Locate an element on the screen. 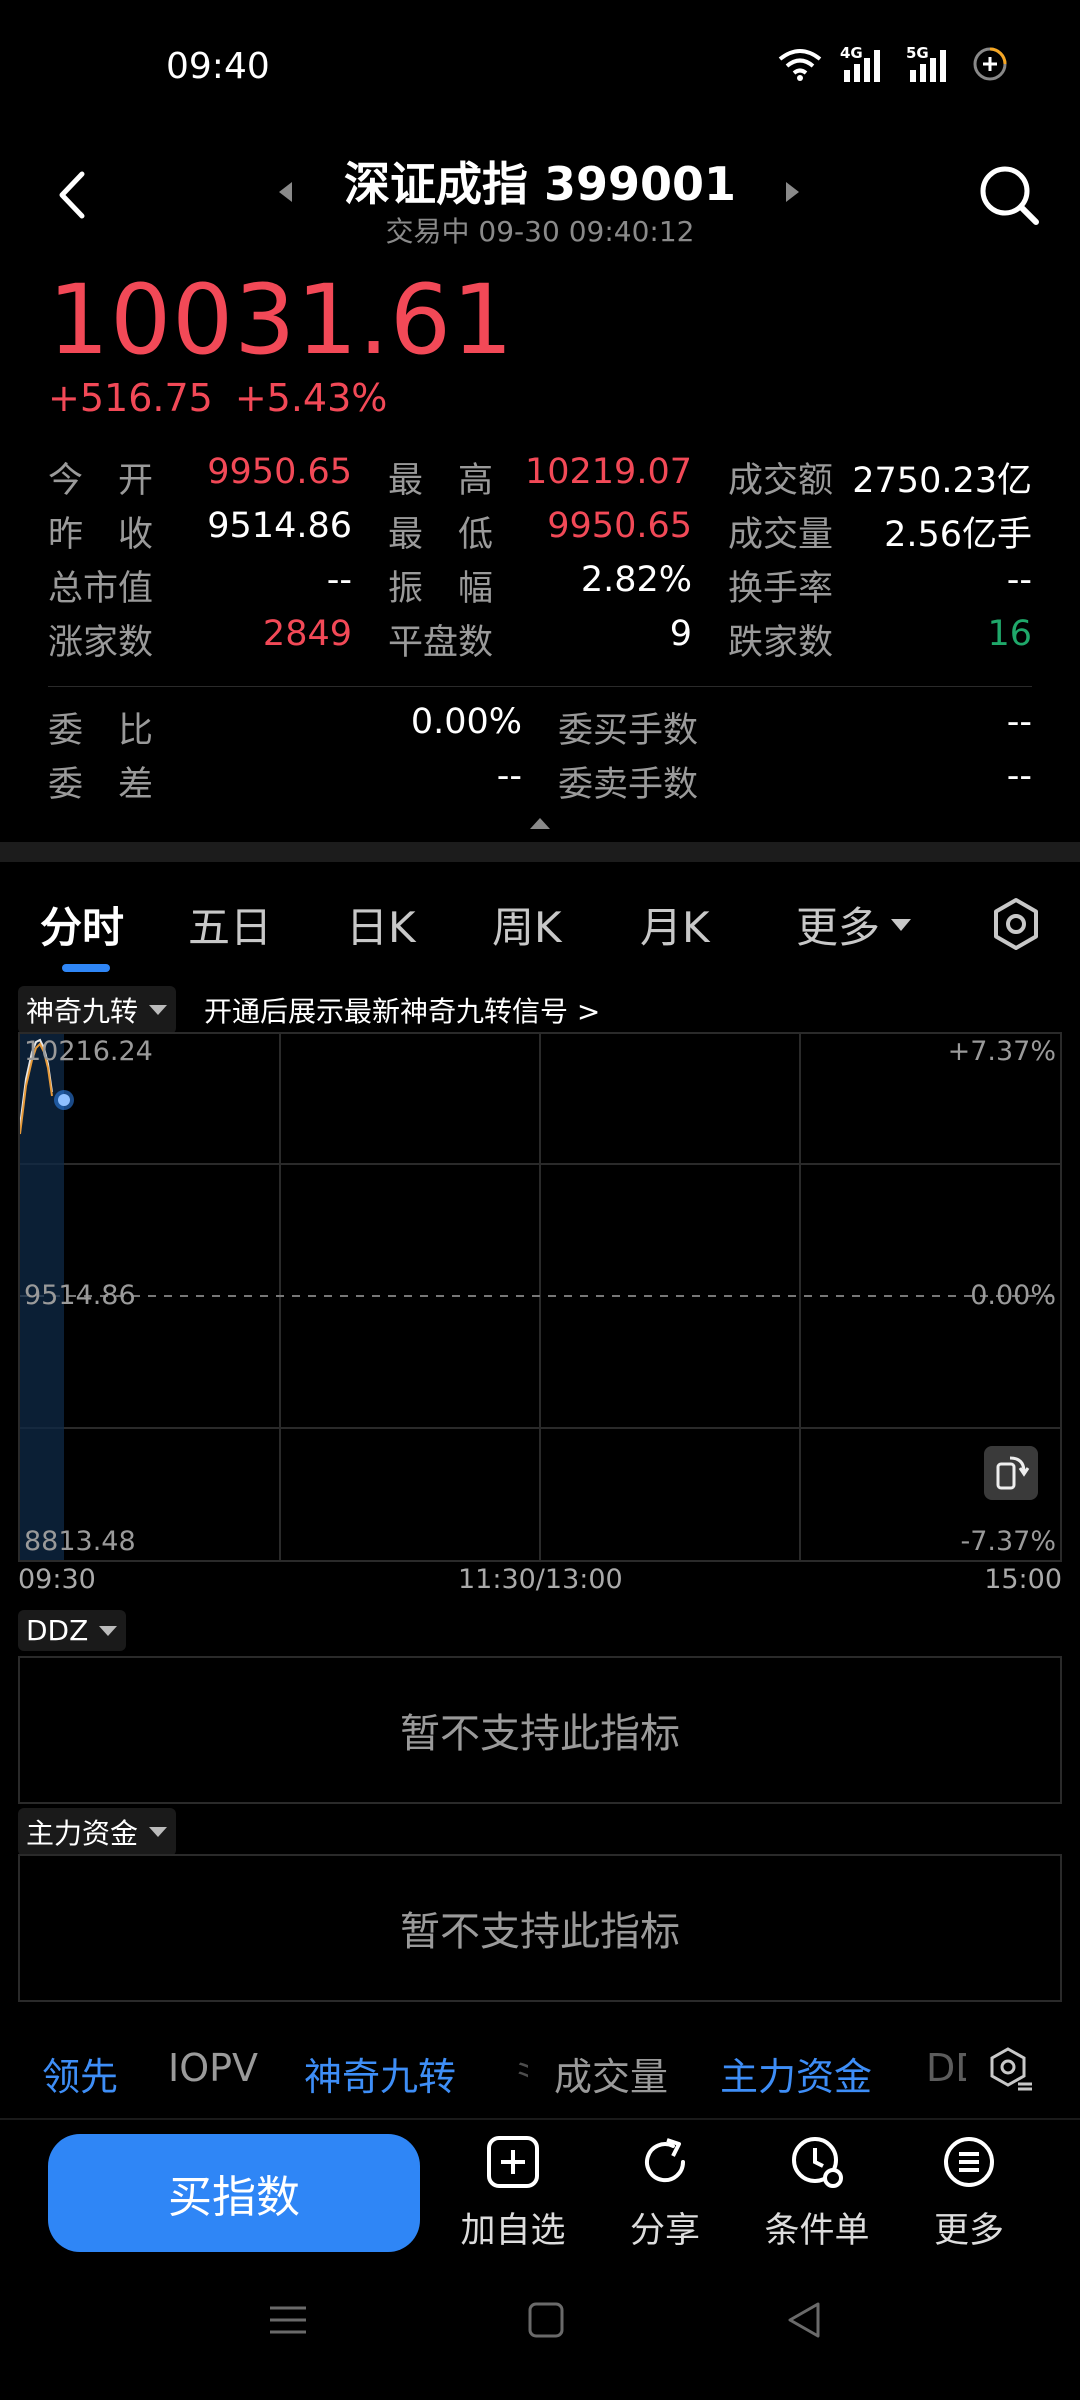 The image size is (1080, 2400). stats-row: 涨家数 2849 平盘数 9 跌家数 16 is located at coordinates (540, 639).